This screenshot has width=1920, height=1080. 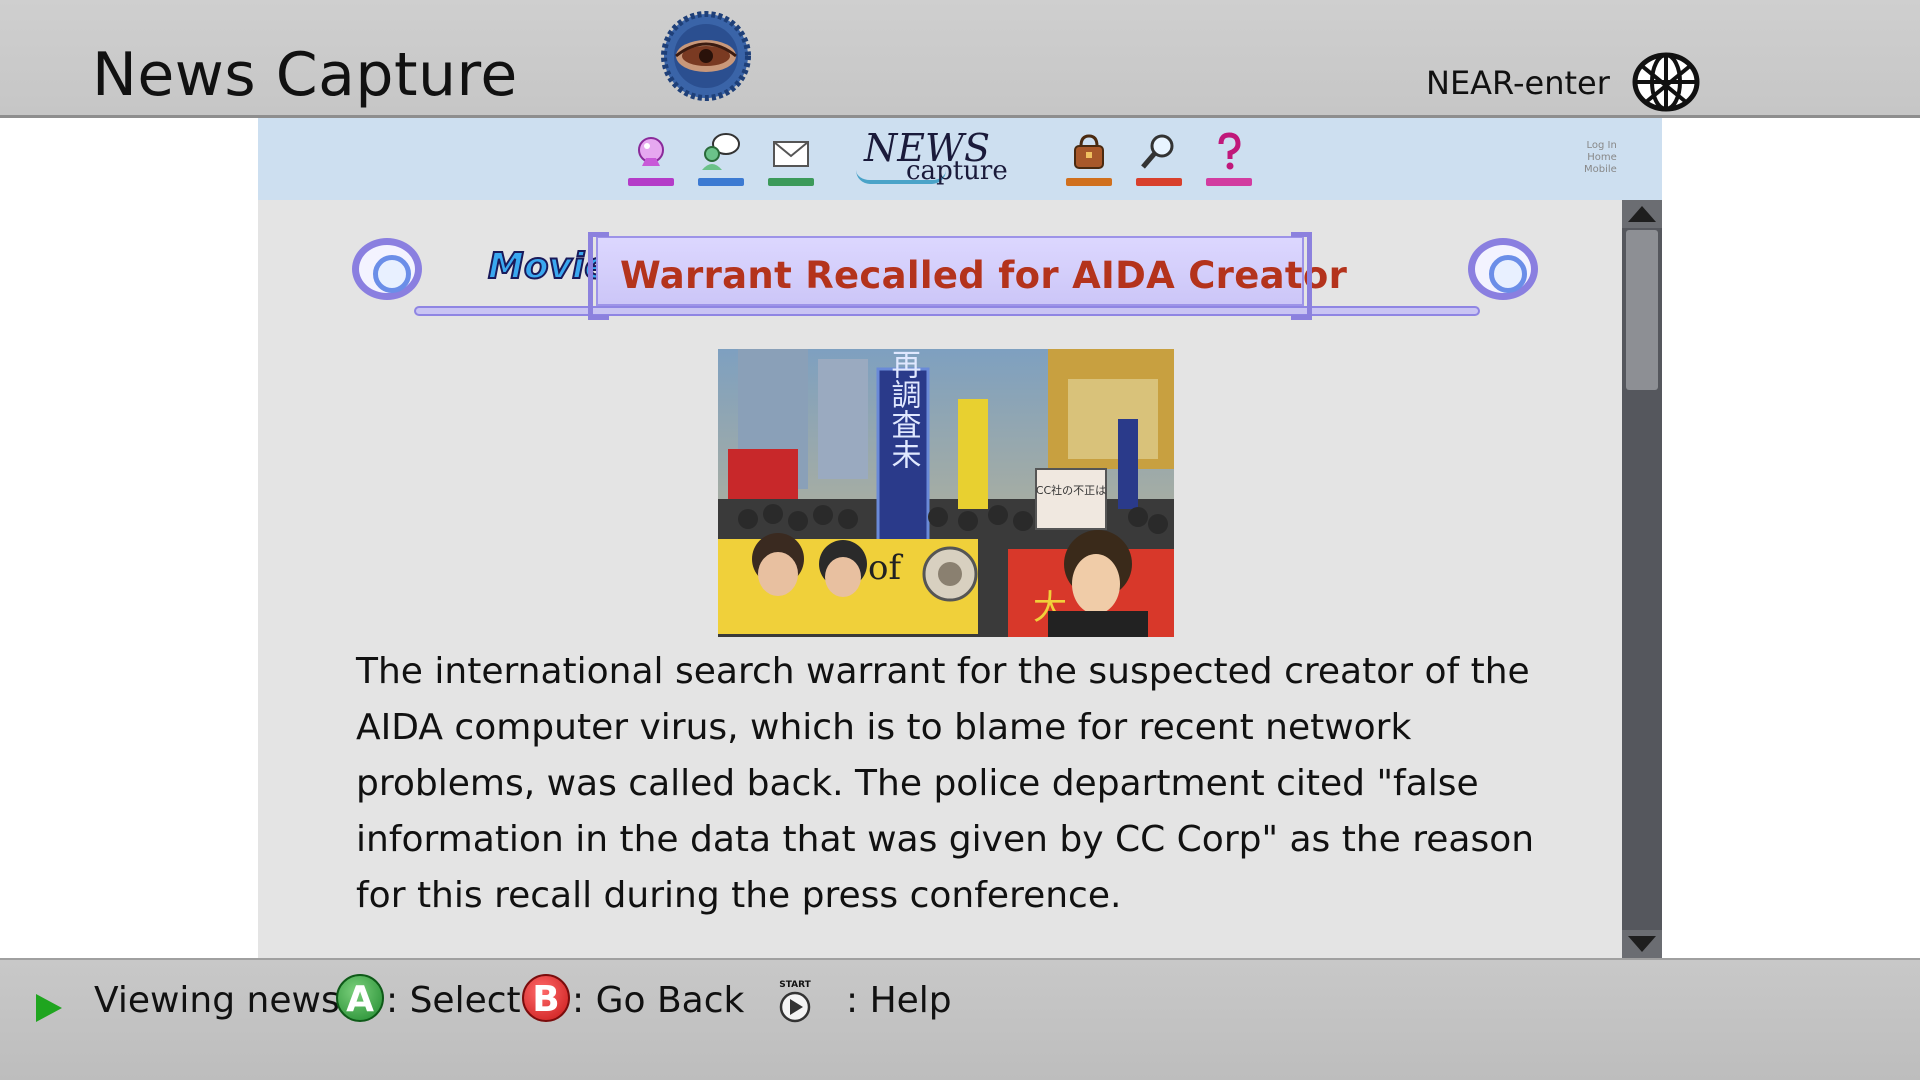 I want to click on globe-icon, so click(x=1666, y=82).